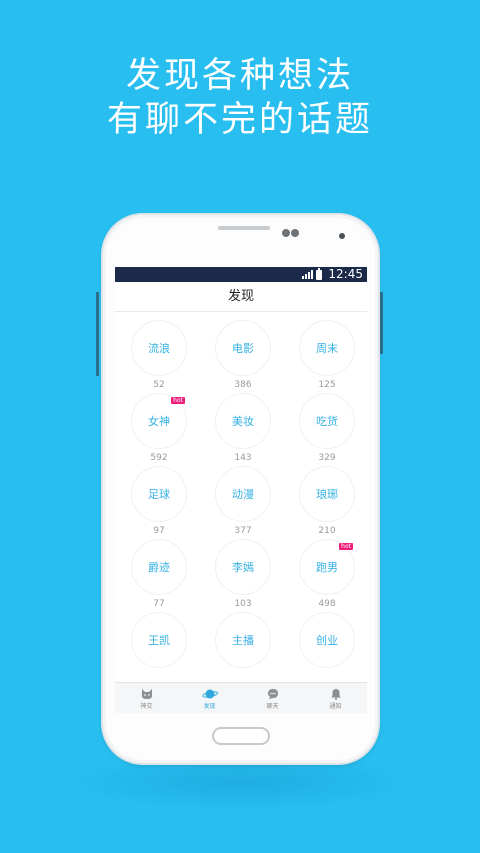 The width and height of the screenshot is (480, 853). I want to click on topic-item: 女神 hot 592, so click(159, 428).